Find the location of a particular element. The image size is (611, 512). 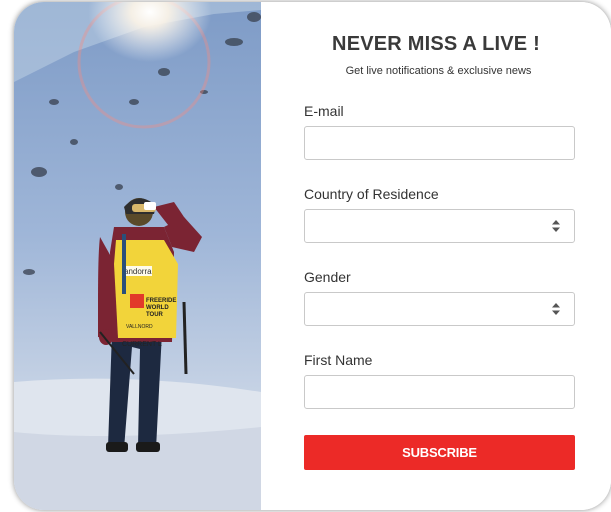

svg-text: WORLD is located at coordinates (157, 308).